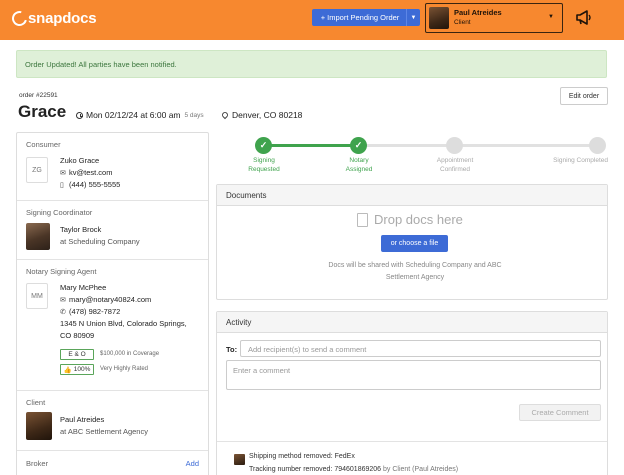  What do you see at coordinates (104, 431) in the screenshot?
I see `client-company: at ABC Settlement Agency` at bounding box center [104, 431].